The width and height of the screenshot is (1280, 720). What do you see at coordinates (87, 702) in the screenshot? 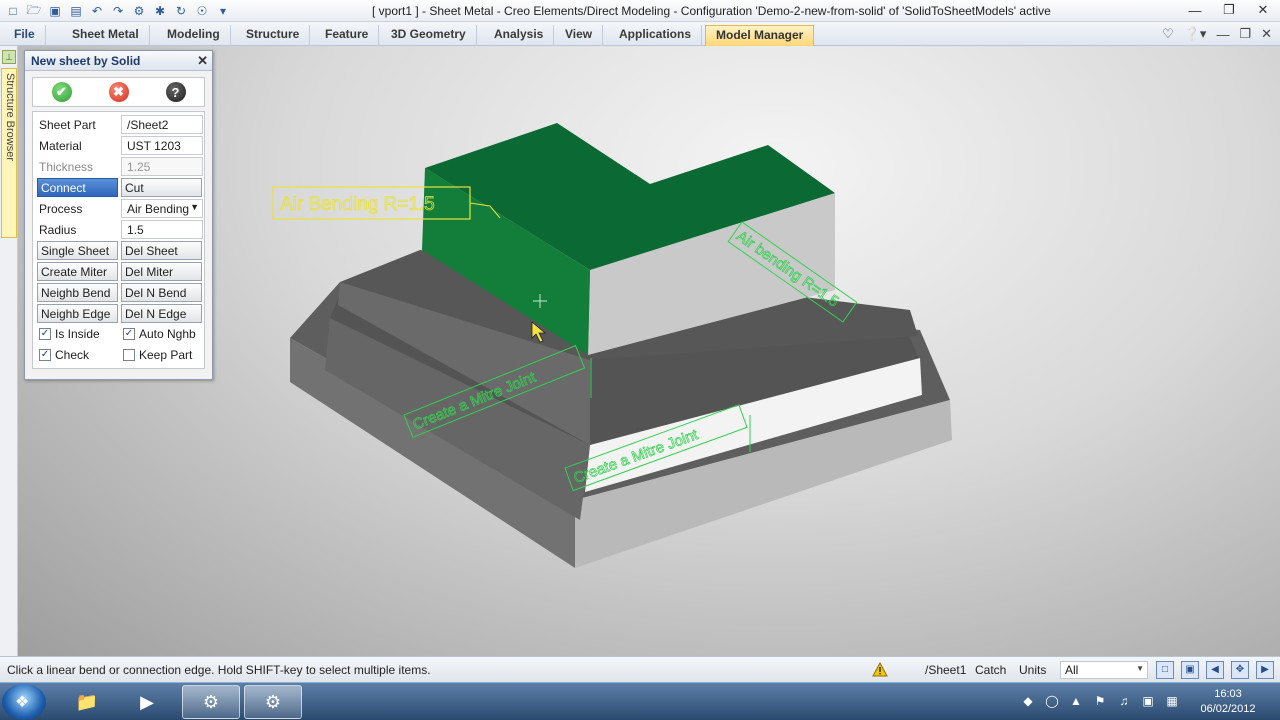
I see `explorer-icon: 📁` at bounding box center [87, 702].